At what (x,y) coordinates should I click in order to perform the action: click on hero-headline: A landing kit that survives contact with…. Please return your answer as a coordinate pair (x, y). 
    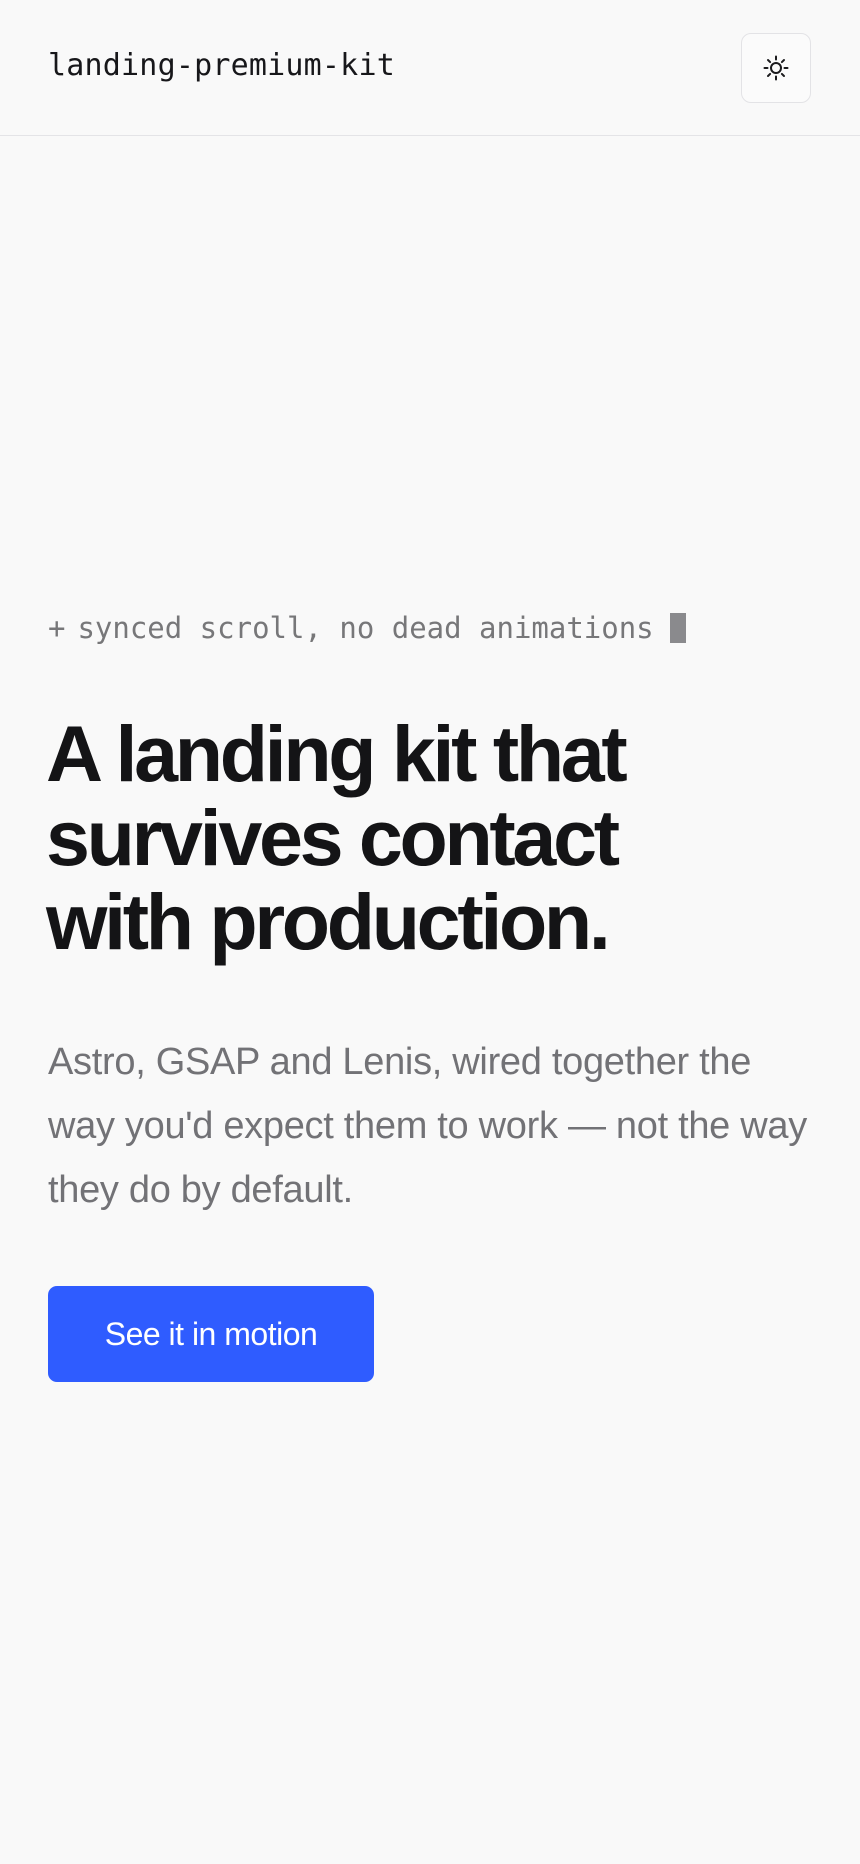
    Looking at the image, I should click on (406, 838).